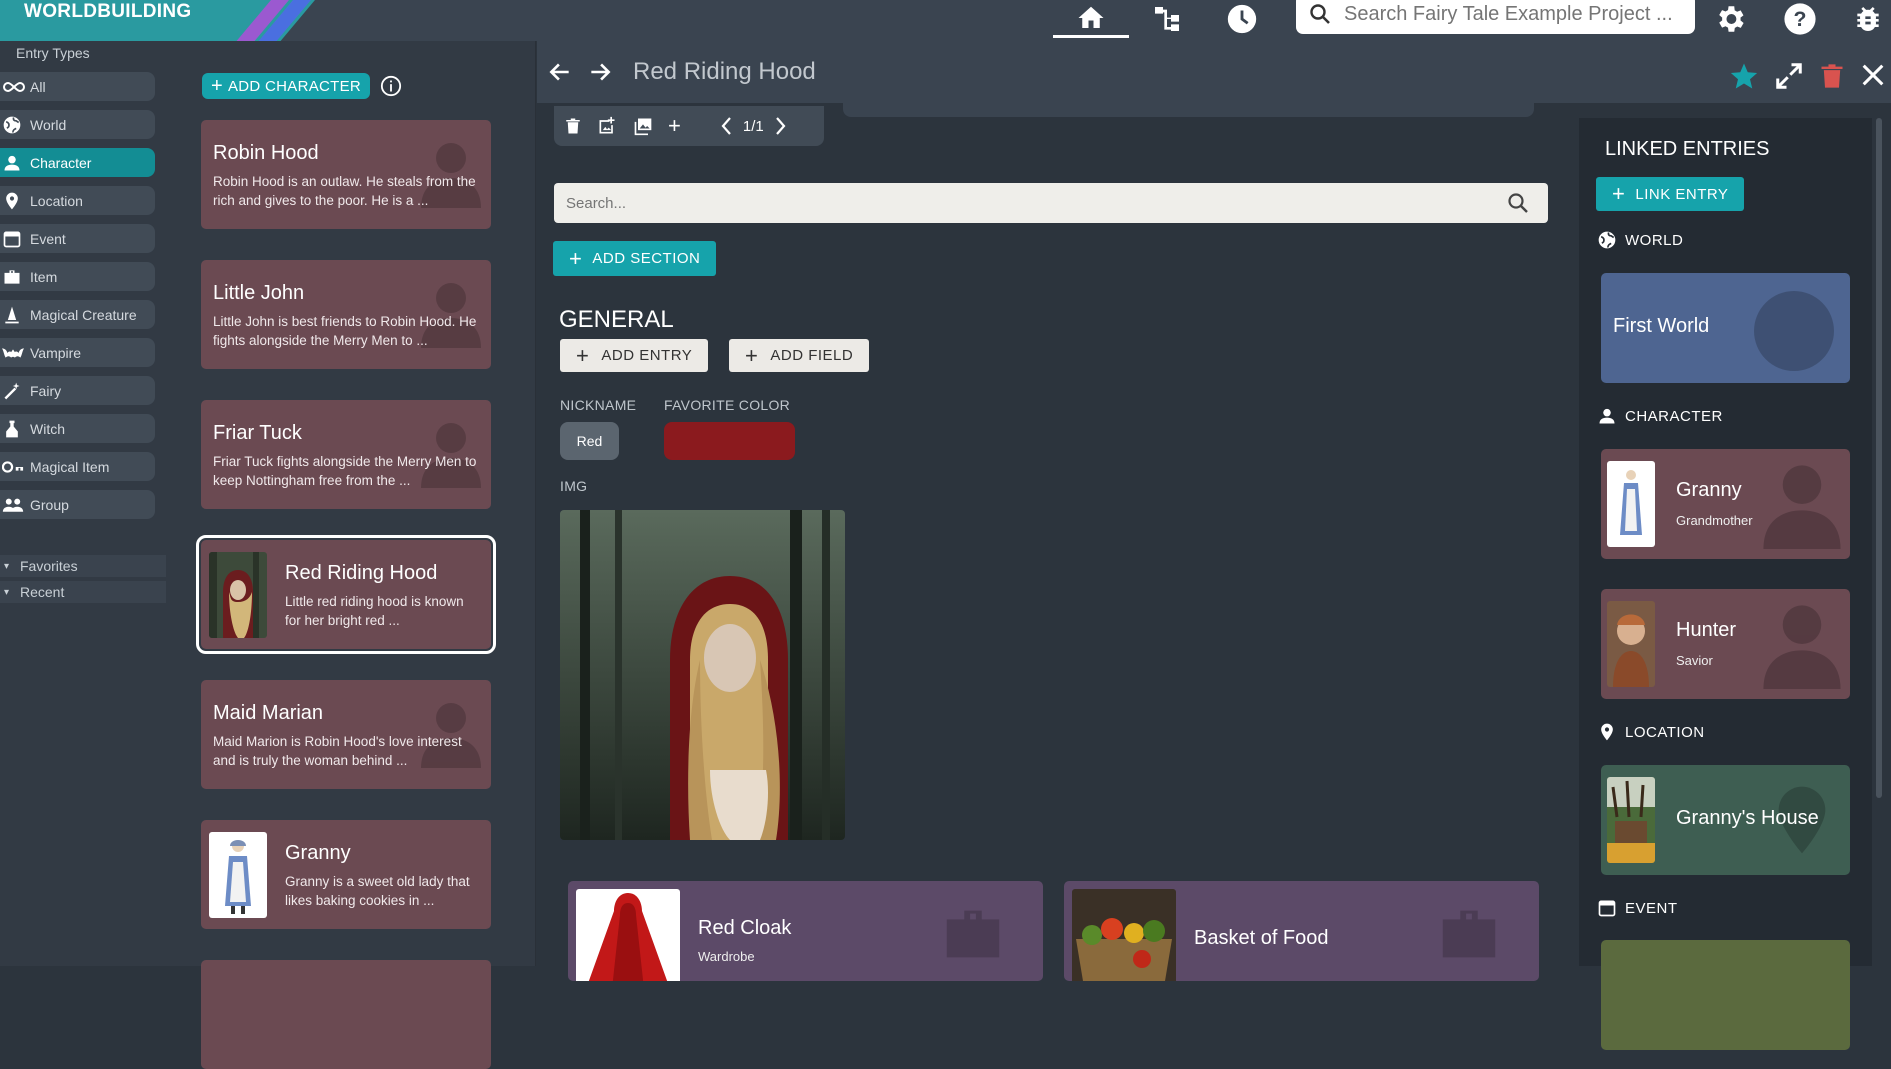  Describe the element at coordinates (70, 466) in the screenshot. I see `sidebar-item-label: Magical Item` at that location.